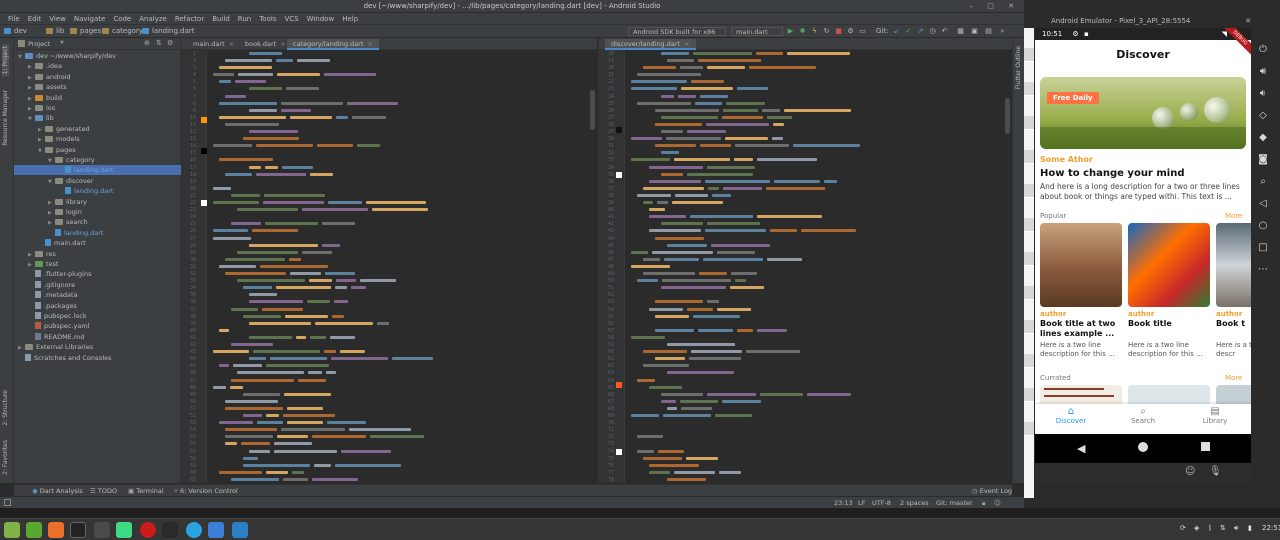  I want to click on camera-icon: ◙, so click(1263, 160).